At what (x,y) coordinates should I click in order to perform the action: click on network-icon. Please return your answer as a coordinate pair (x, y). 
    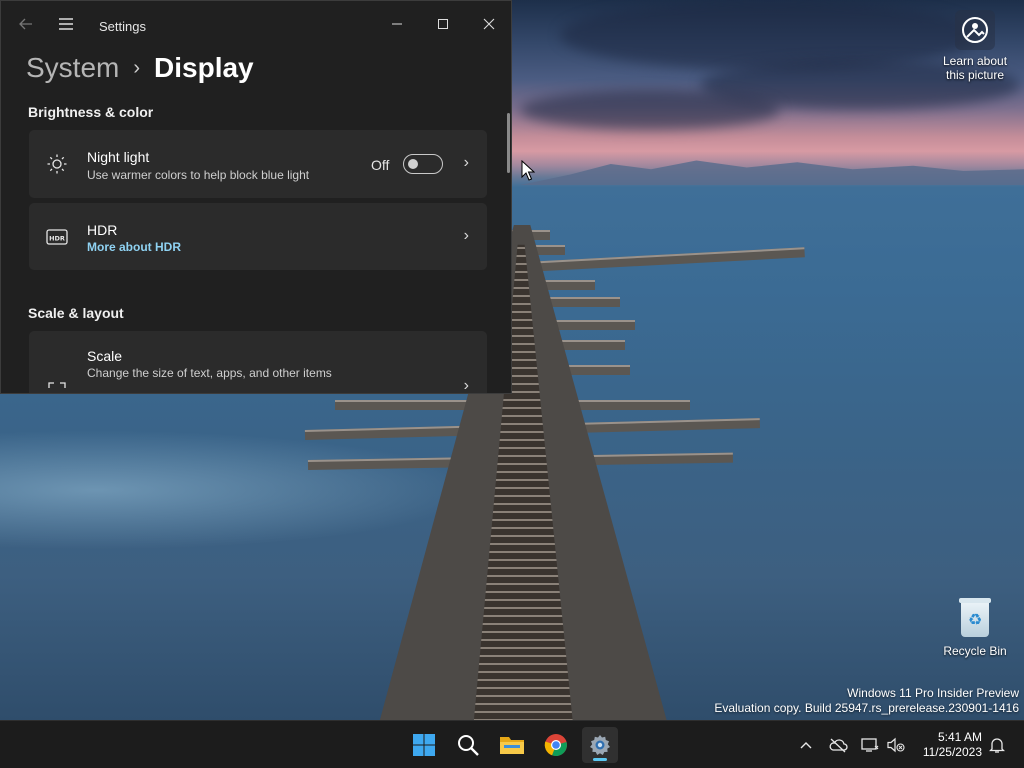
    Looking at the image, I should click on (870, 745).